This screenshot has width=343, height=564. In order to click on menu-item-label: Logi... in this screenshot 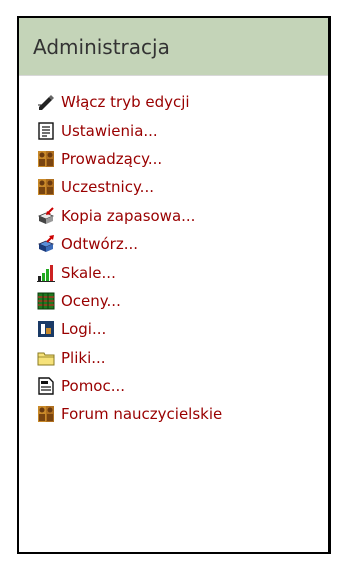, I will do `click(84, 329)`.